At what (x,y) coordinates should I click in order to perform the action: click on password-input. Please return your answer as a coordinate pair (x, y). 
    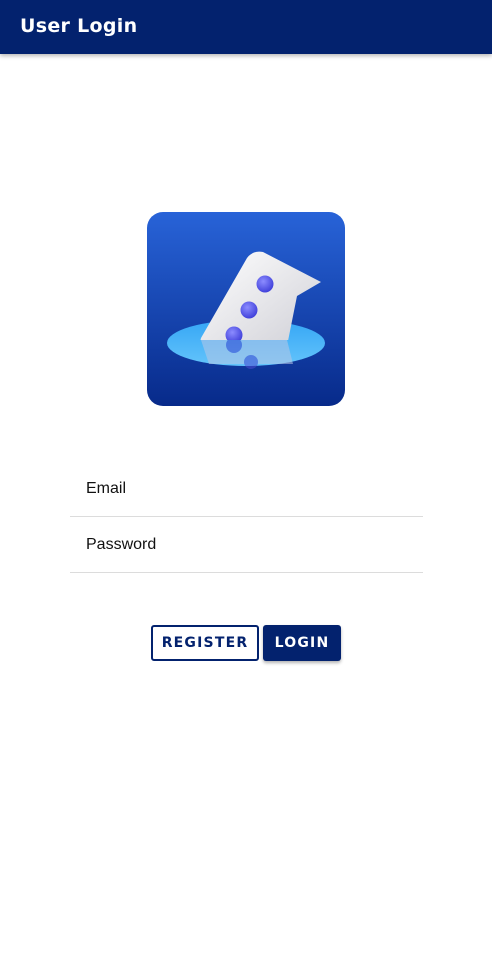
    Looking at the image, I should click on (246, 544).